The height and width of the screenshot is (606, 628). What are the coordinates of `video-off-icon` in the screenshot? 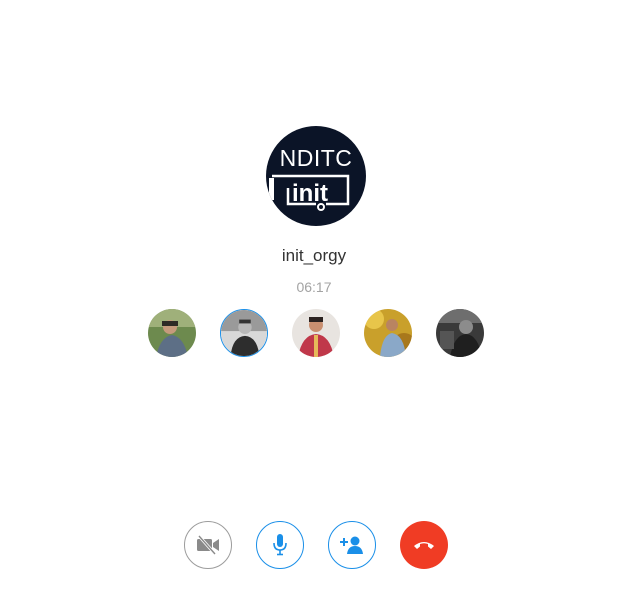 It's located at (208, 545).